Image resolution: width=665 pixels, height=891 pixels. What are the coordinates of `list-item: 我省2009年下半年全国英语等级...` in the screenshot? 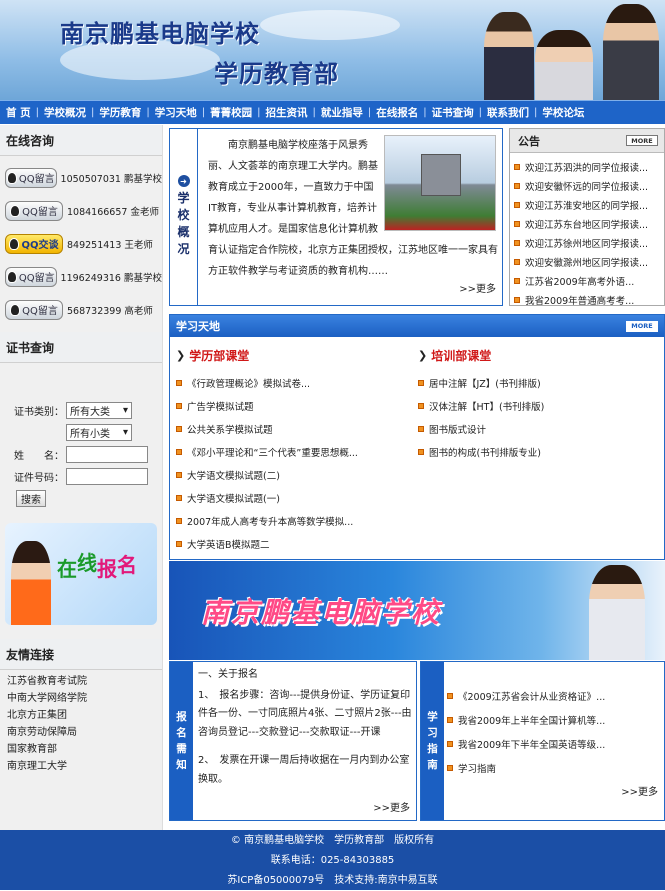 It's located at (526, 744).